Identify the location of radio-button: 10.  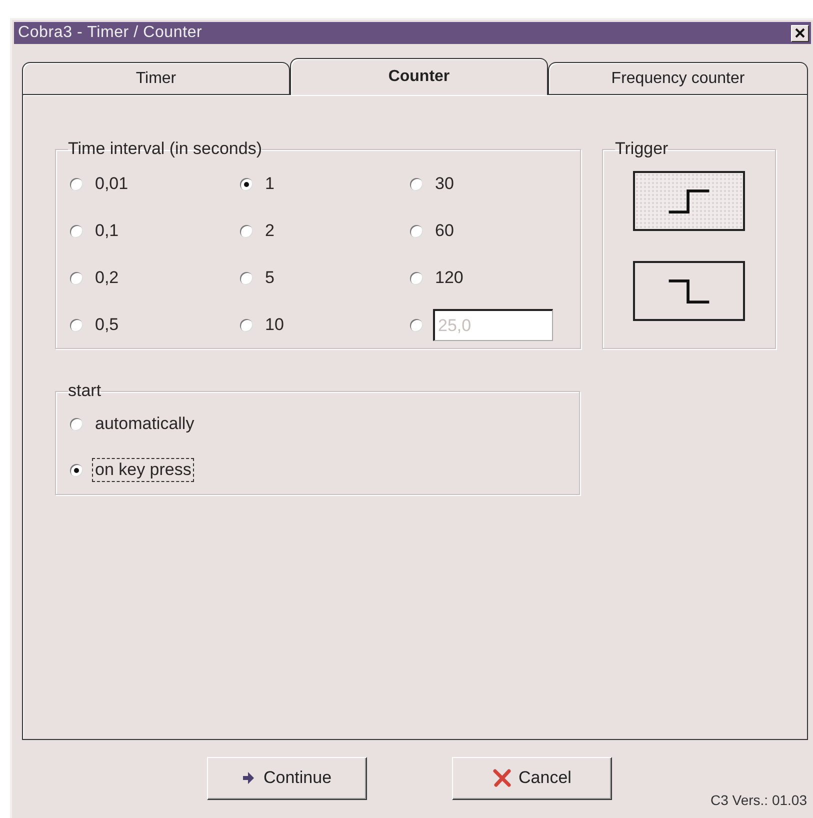
(263, 325).